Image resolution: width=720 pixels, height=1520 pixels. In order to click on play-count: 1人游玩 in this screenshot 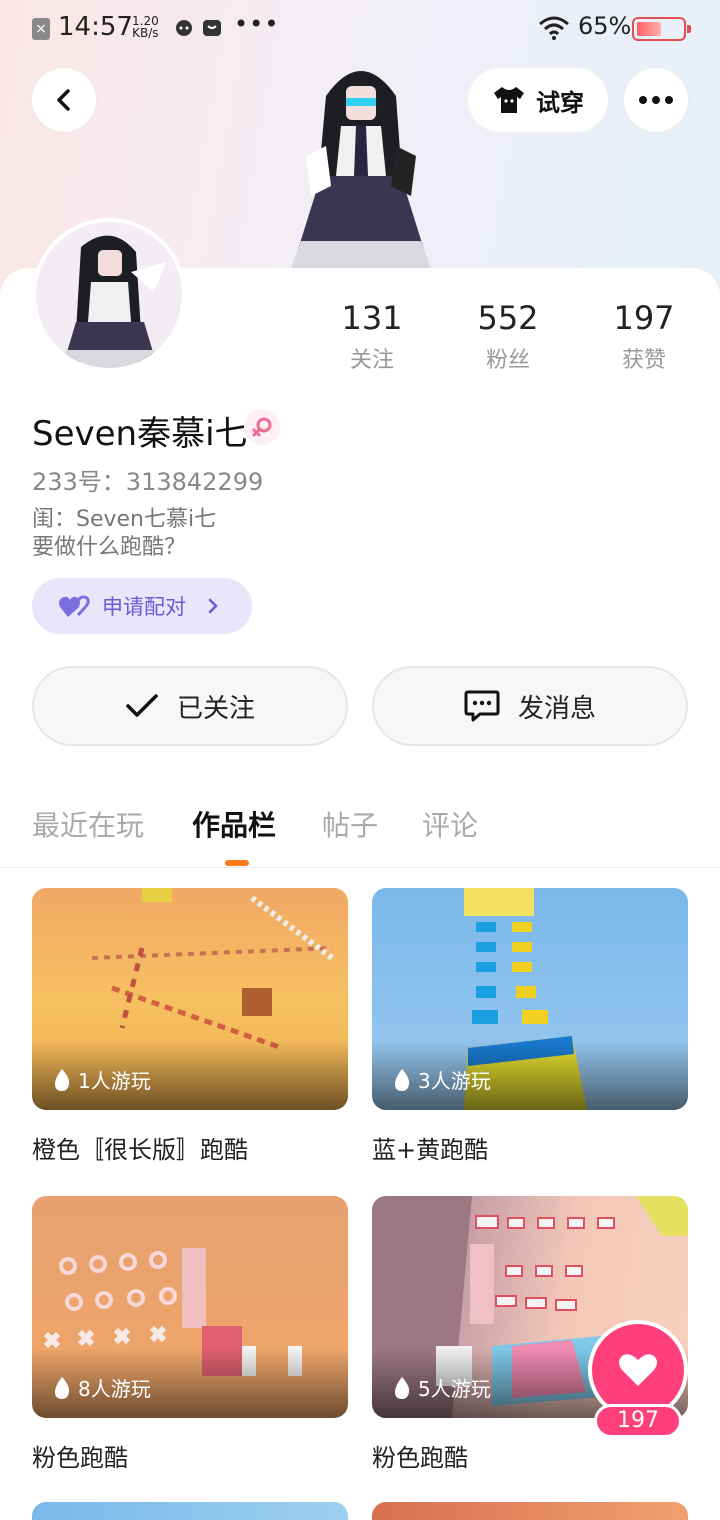, I will do `click(101, 1079)`.